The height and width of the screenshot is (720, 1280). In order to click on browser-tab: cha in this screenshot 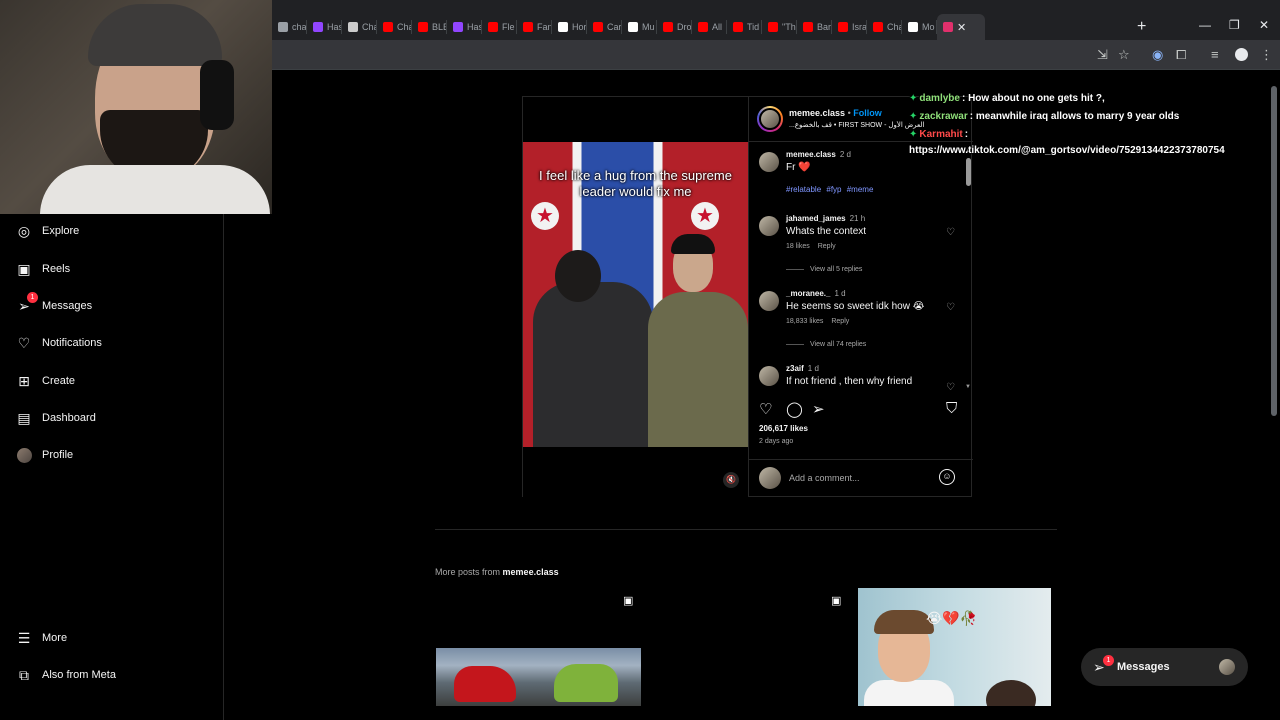, I will do `click(289, 27)`.